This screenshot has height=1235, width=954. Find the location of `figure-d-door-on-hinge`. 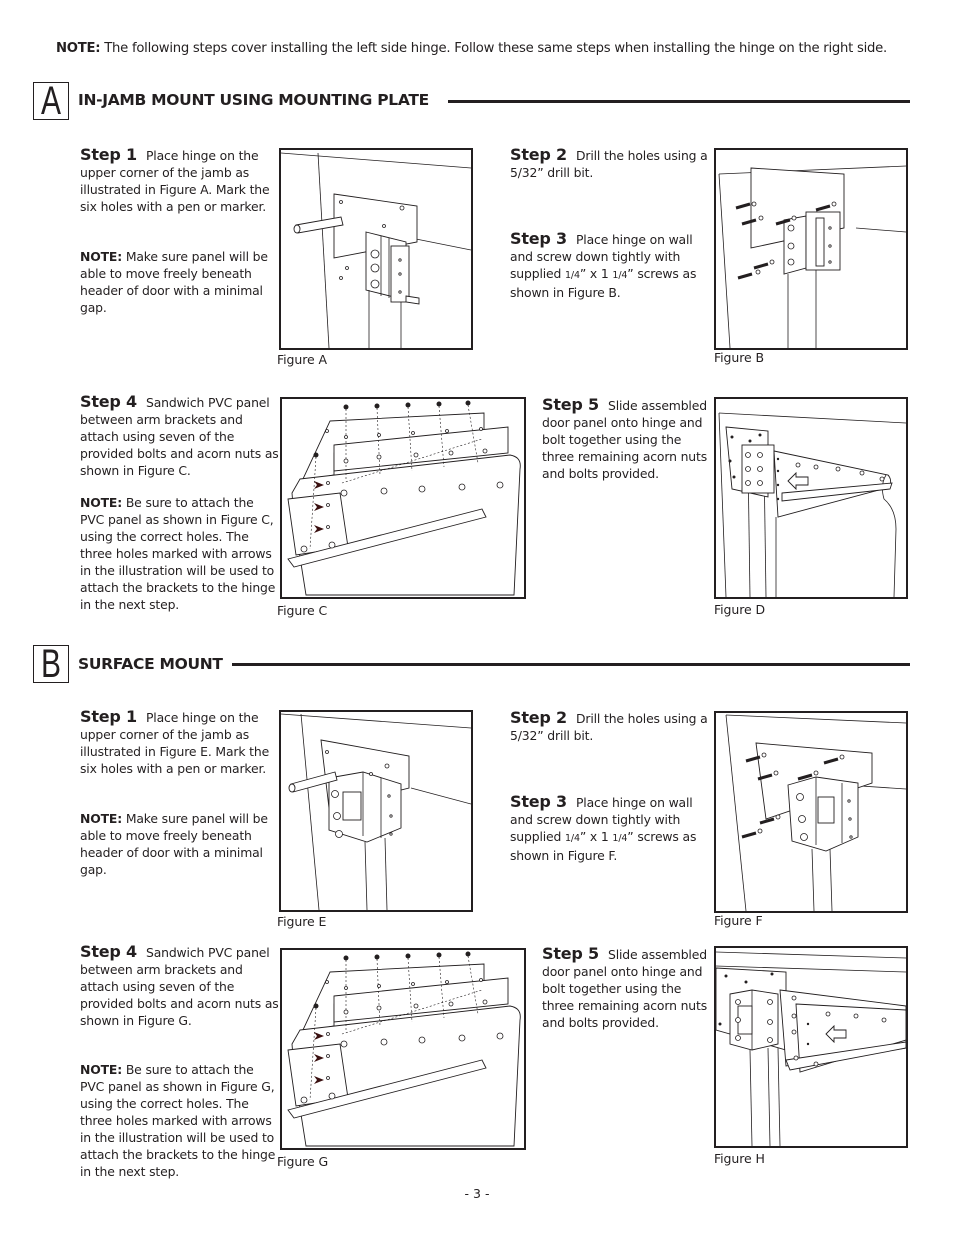

figure-d-door-on-hinge is located at coordinates (811, 498).